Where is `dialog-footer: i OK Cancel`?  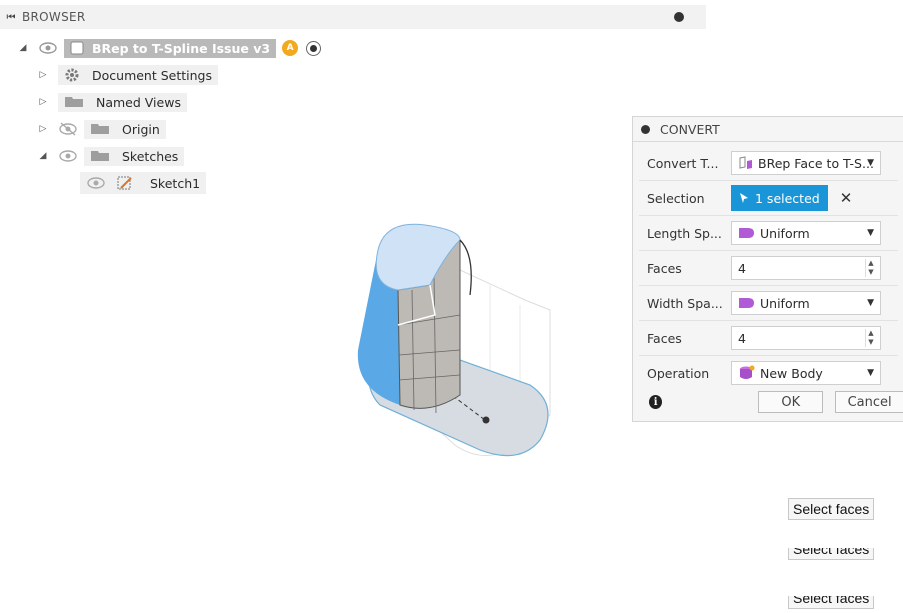
dialog-footer: i OK Cancel is located at coordinates (768, 402).